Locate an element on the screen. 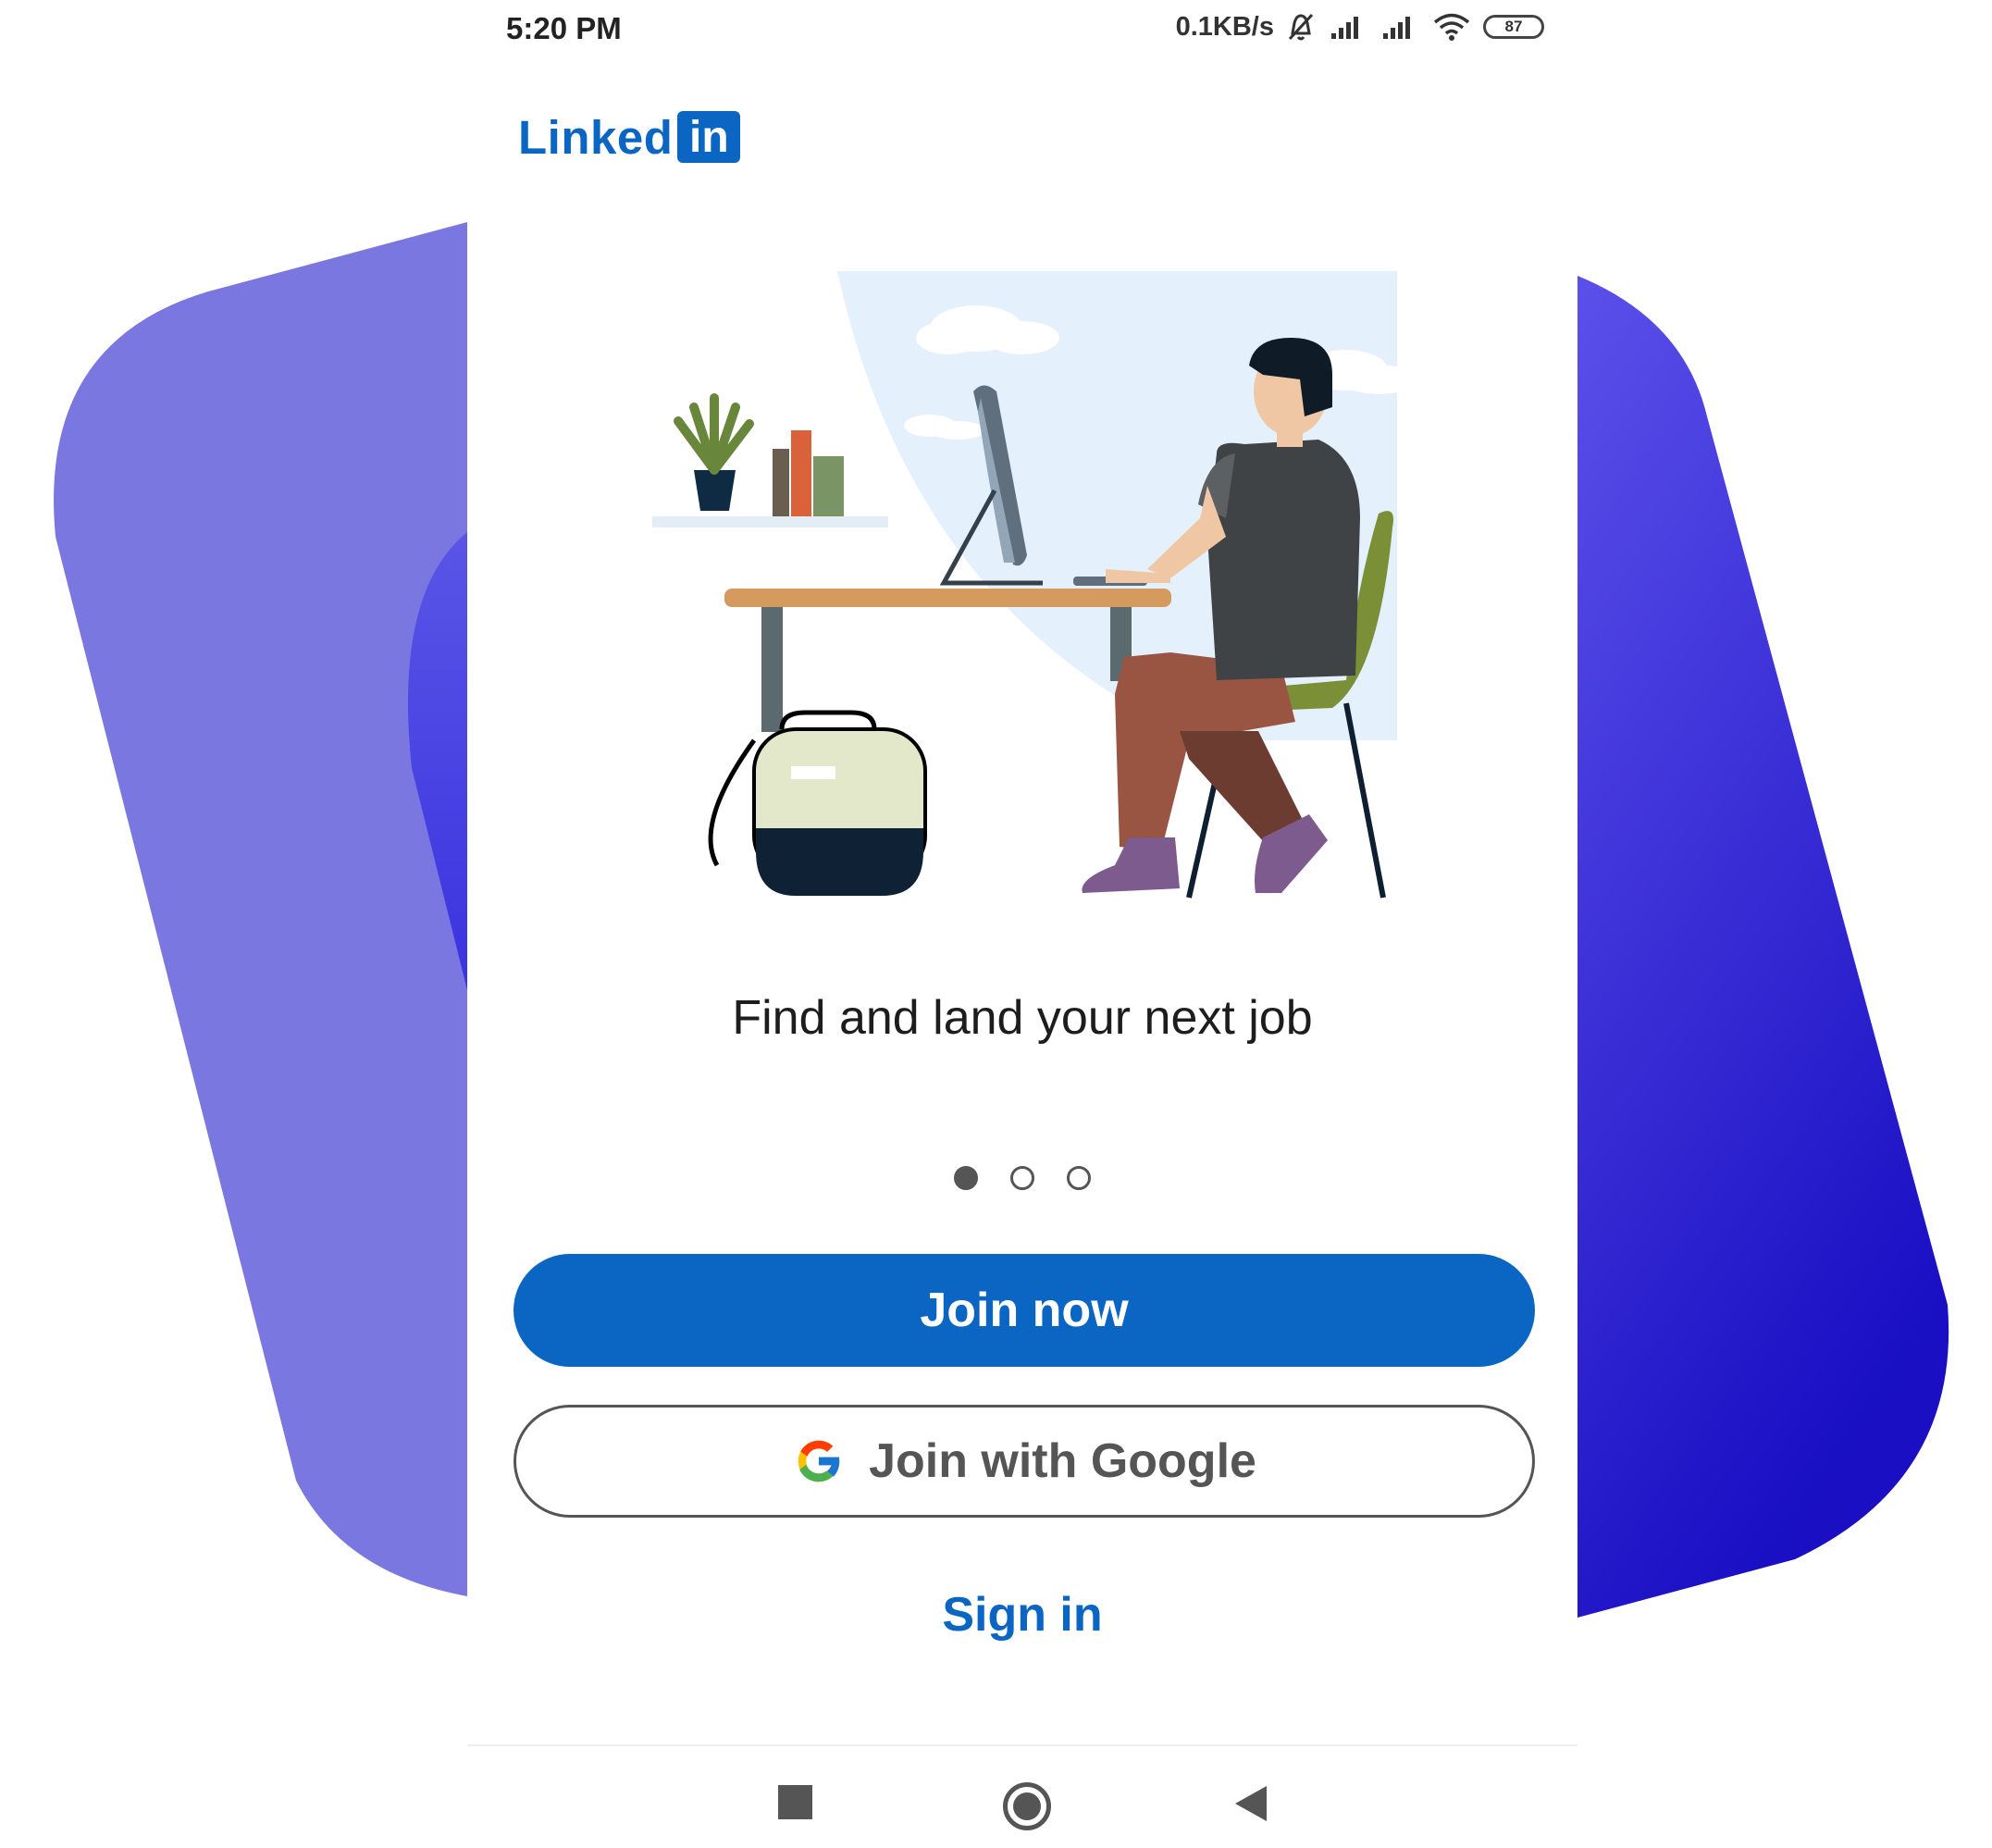 The image size is (1992, 1848). recents-square-icon is located at coordinates (795, 1802).